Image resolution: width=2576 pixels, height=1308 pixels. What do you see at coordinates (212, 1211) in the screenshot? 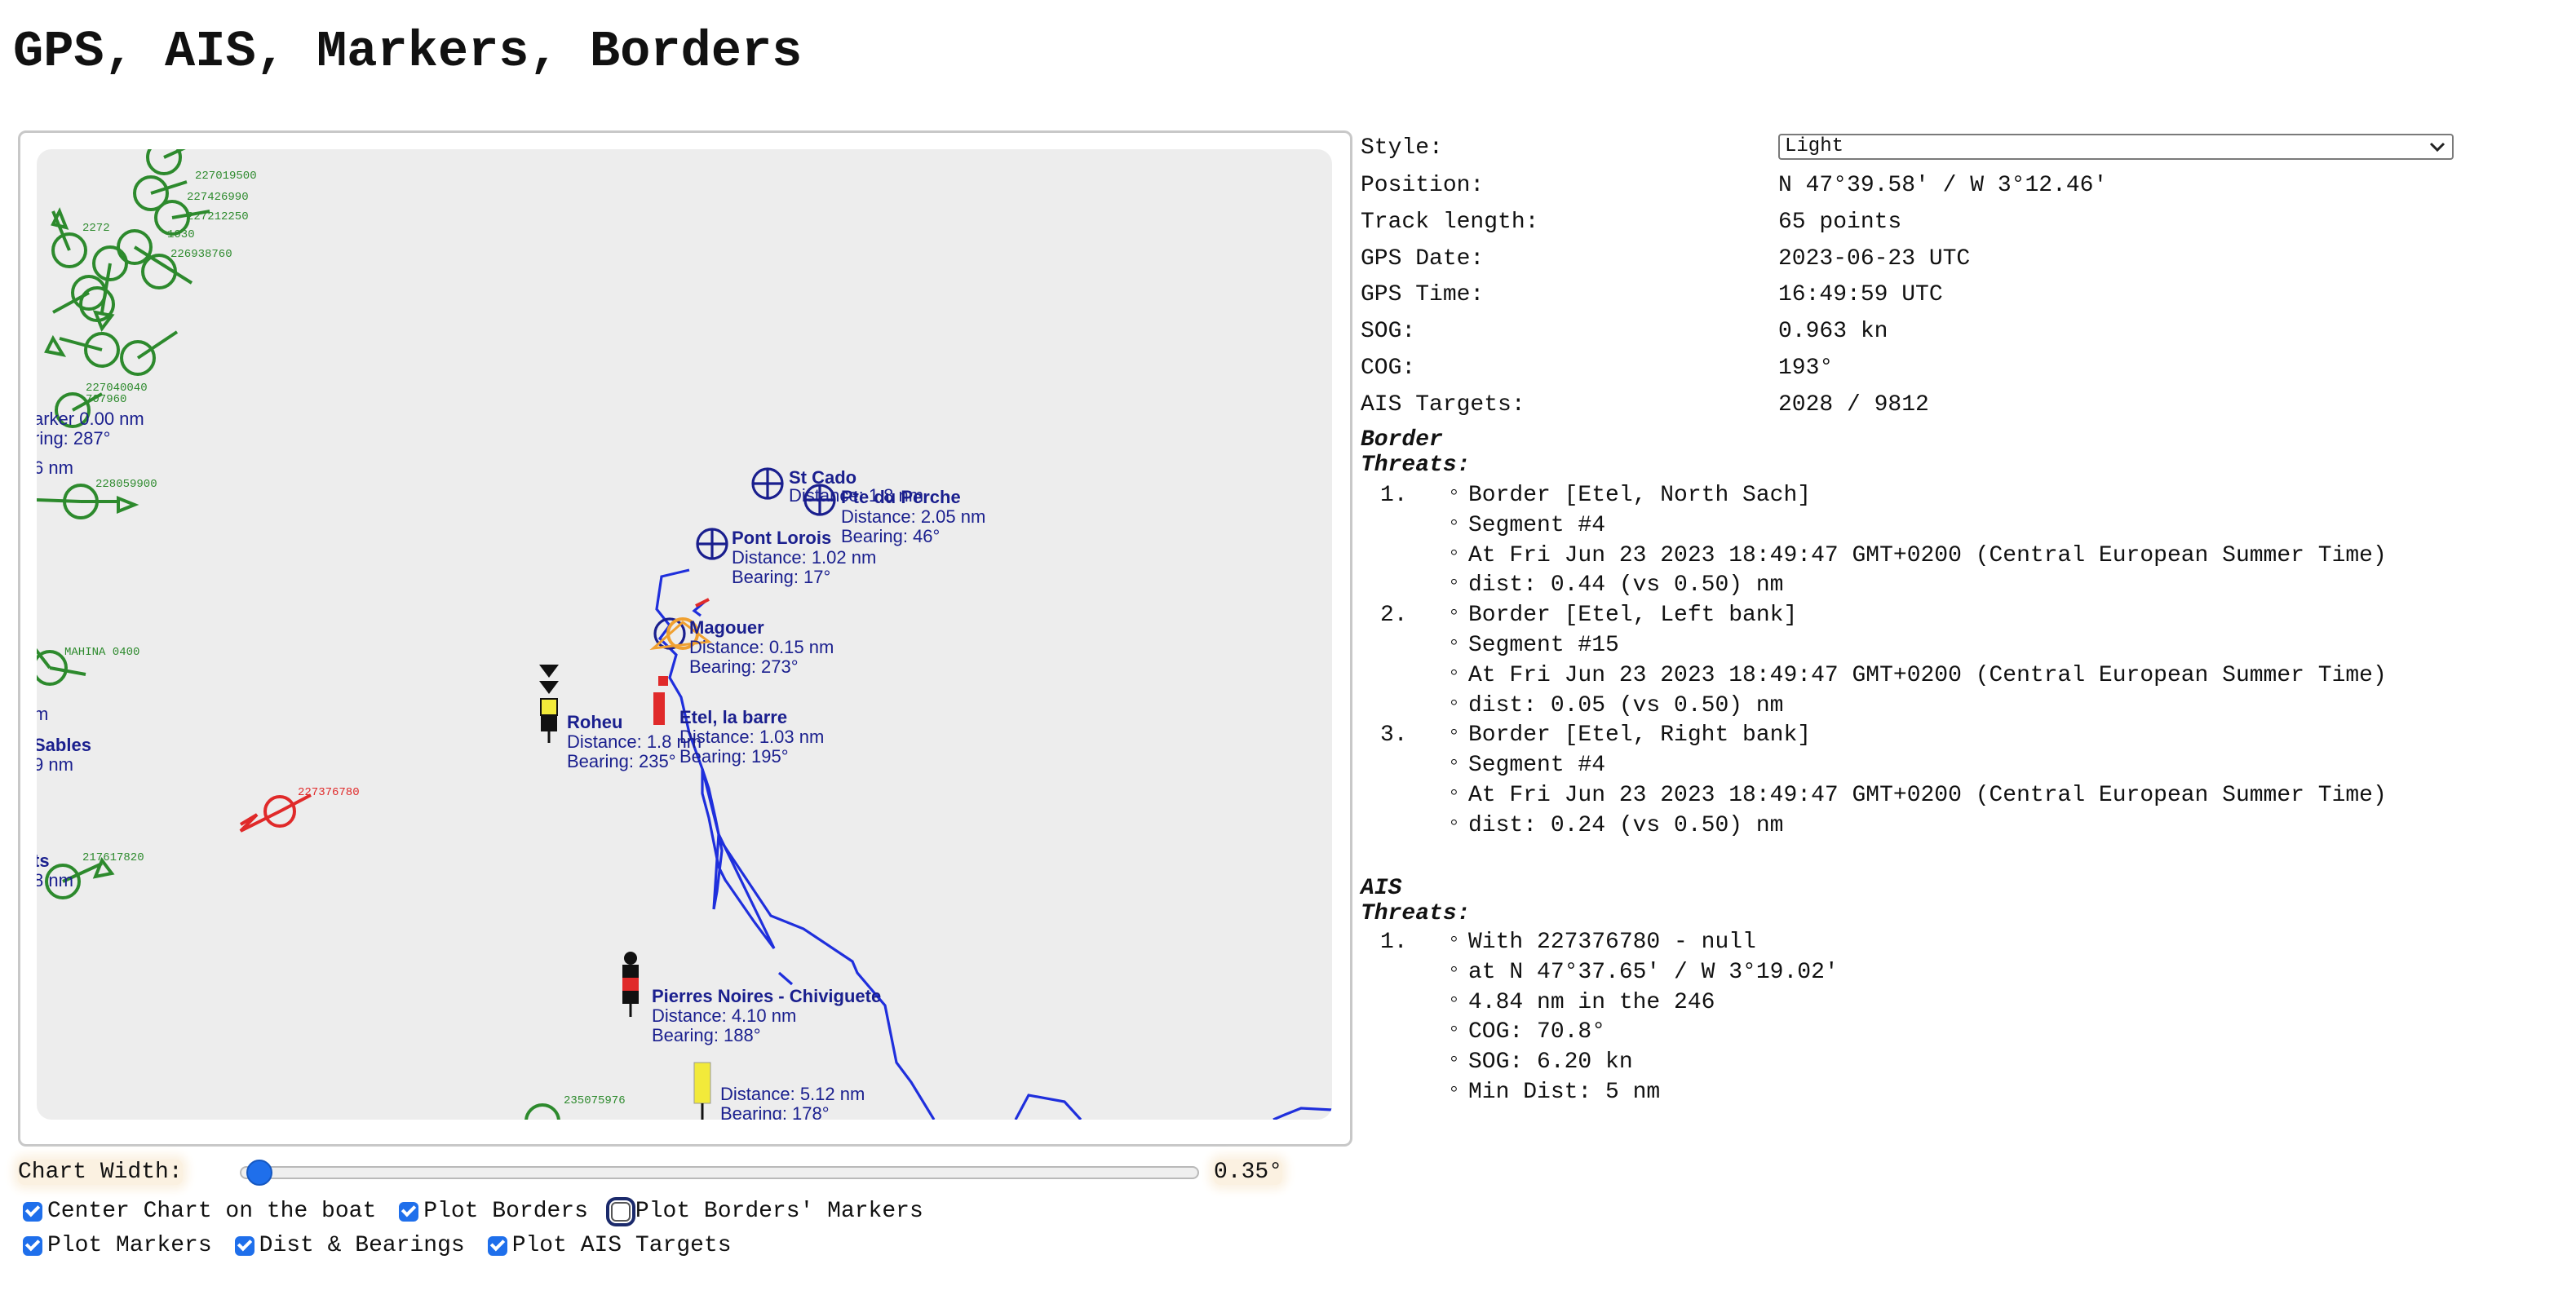
I see `checkbox-label: Center Chart on the boat` at bounding box center [212, 1211].